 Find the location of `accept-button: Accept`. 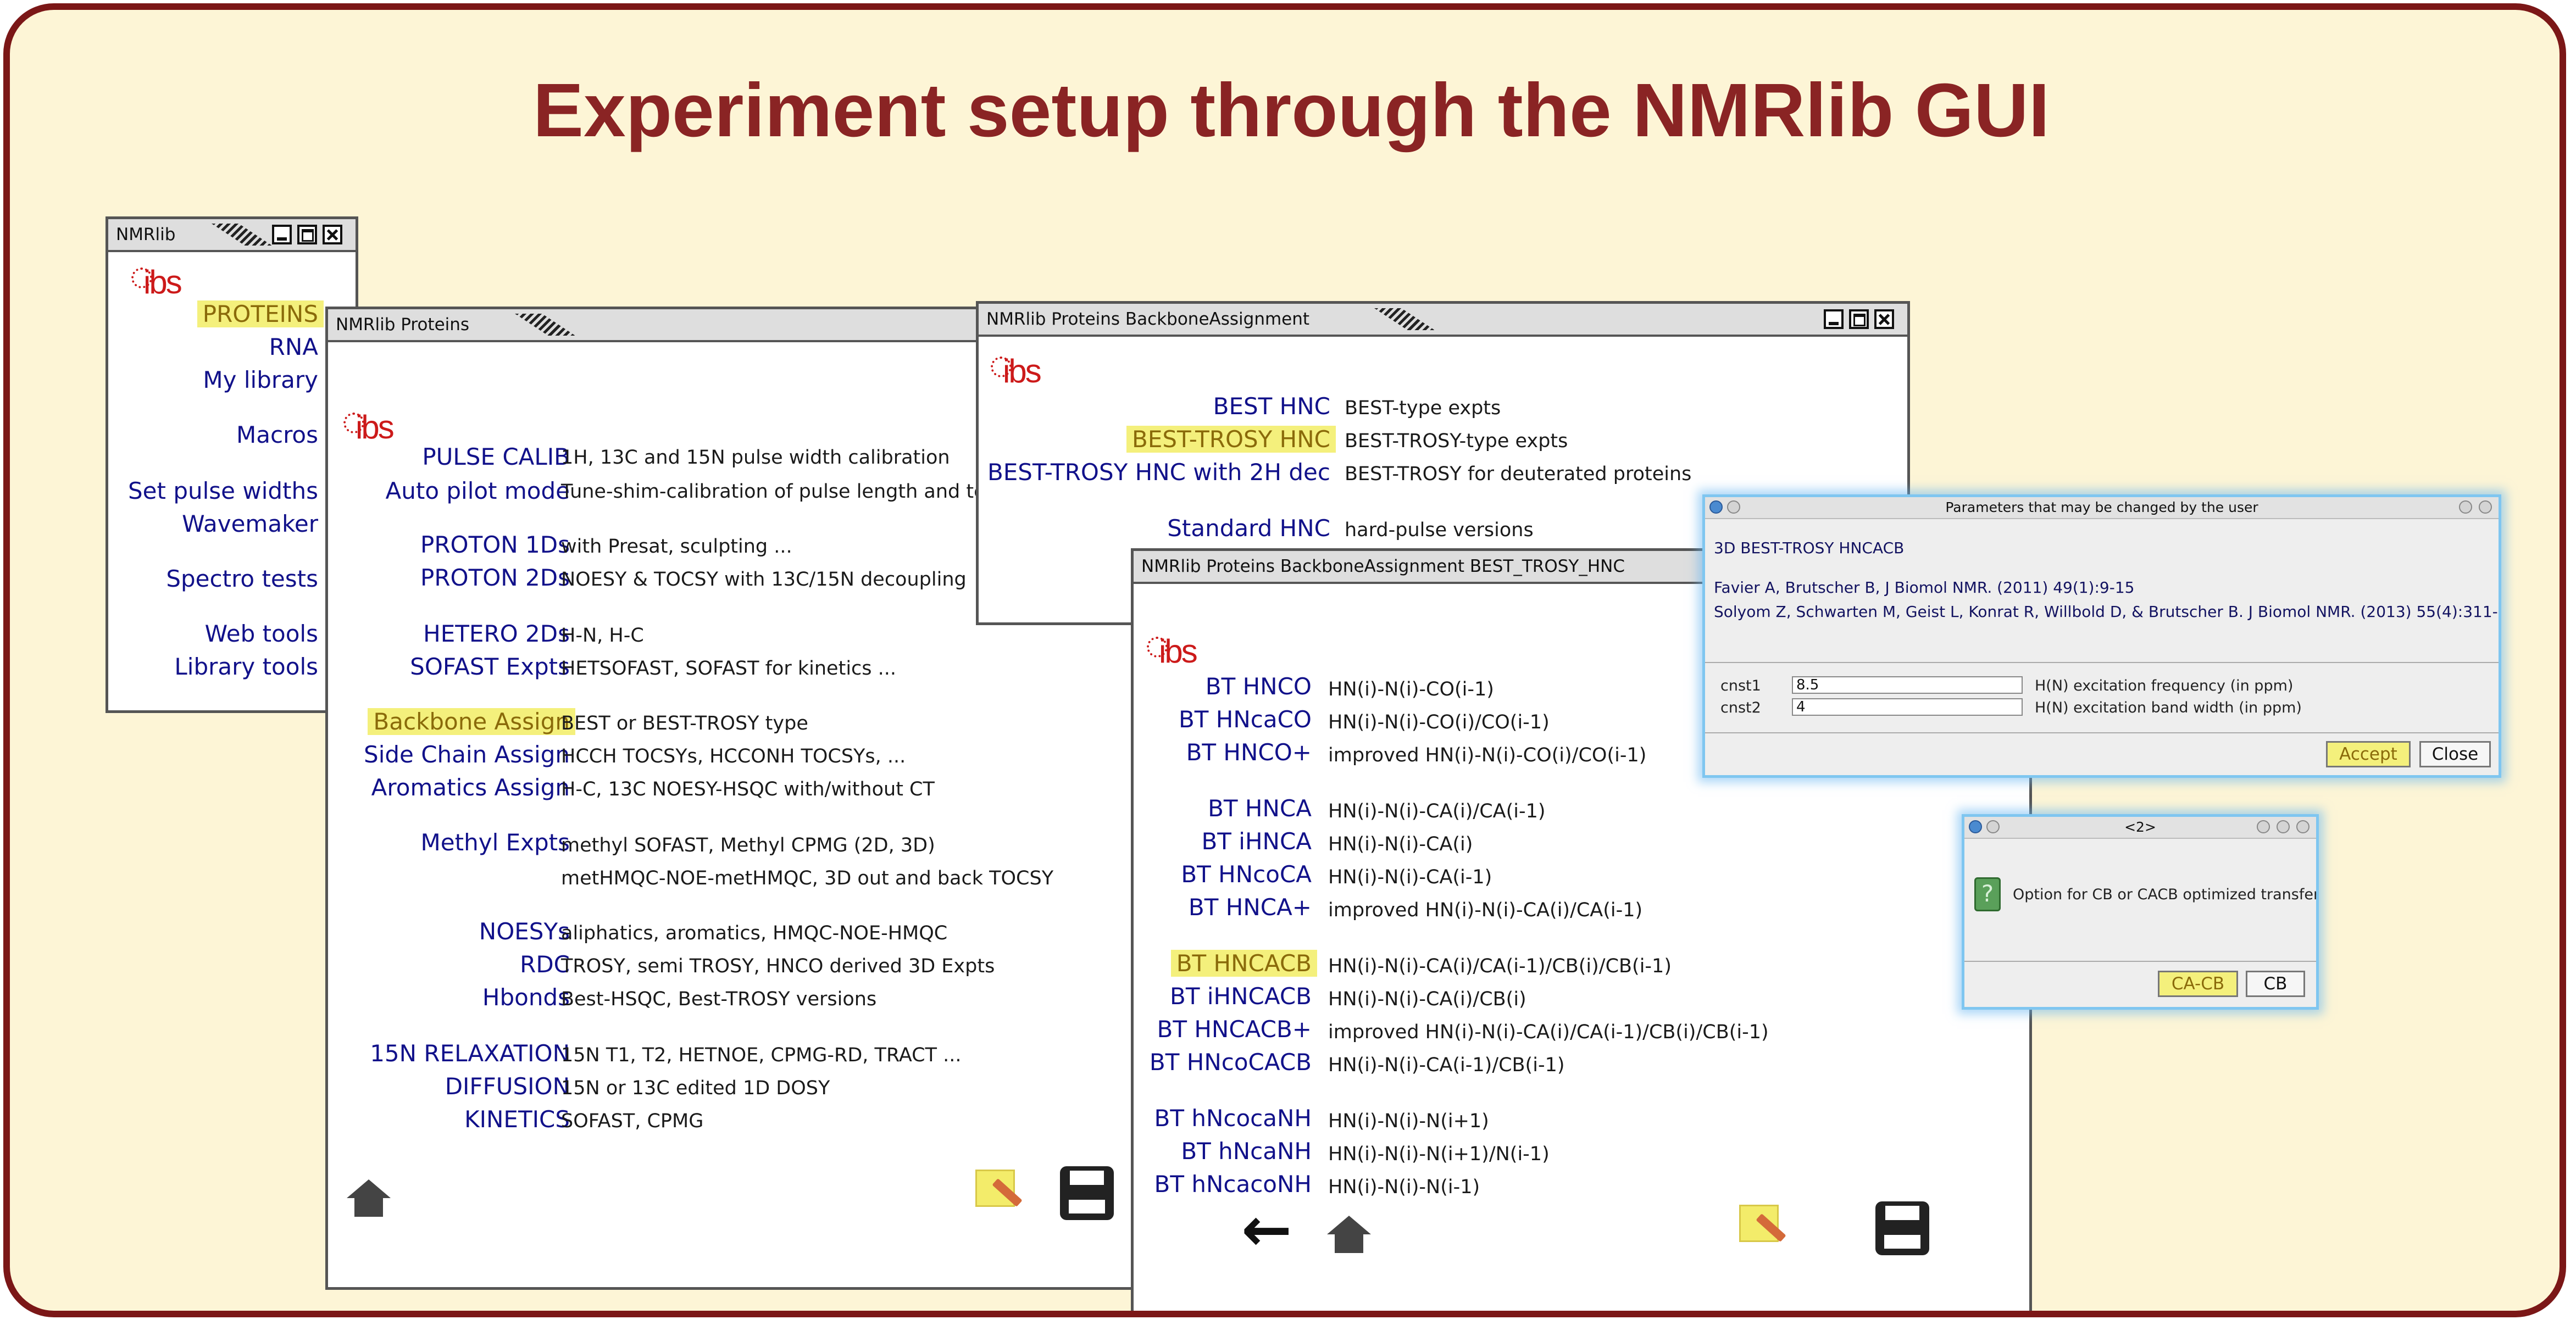

accept-button: Accept is located at coordinates (2368, 754).